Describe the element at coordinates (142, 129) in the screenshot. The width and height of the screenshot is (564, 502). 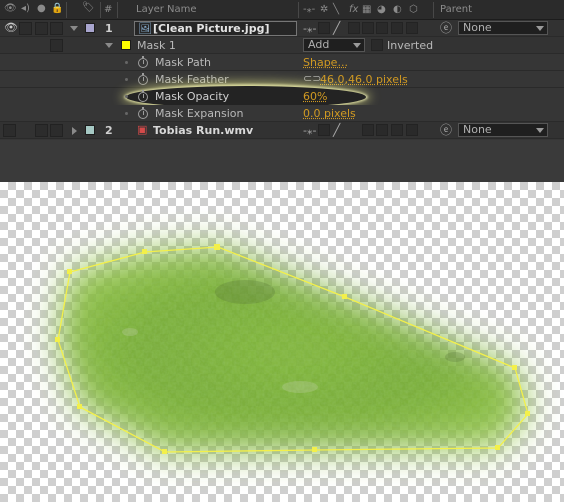
I see `video-footage-icon: ▣` at that location.